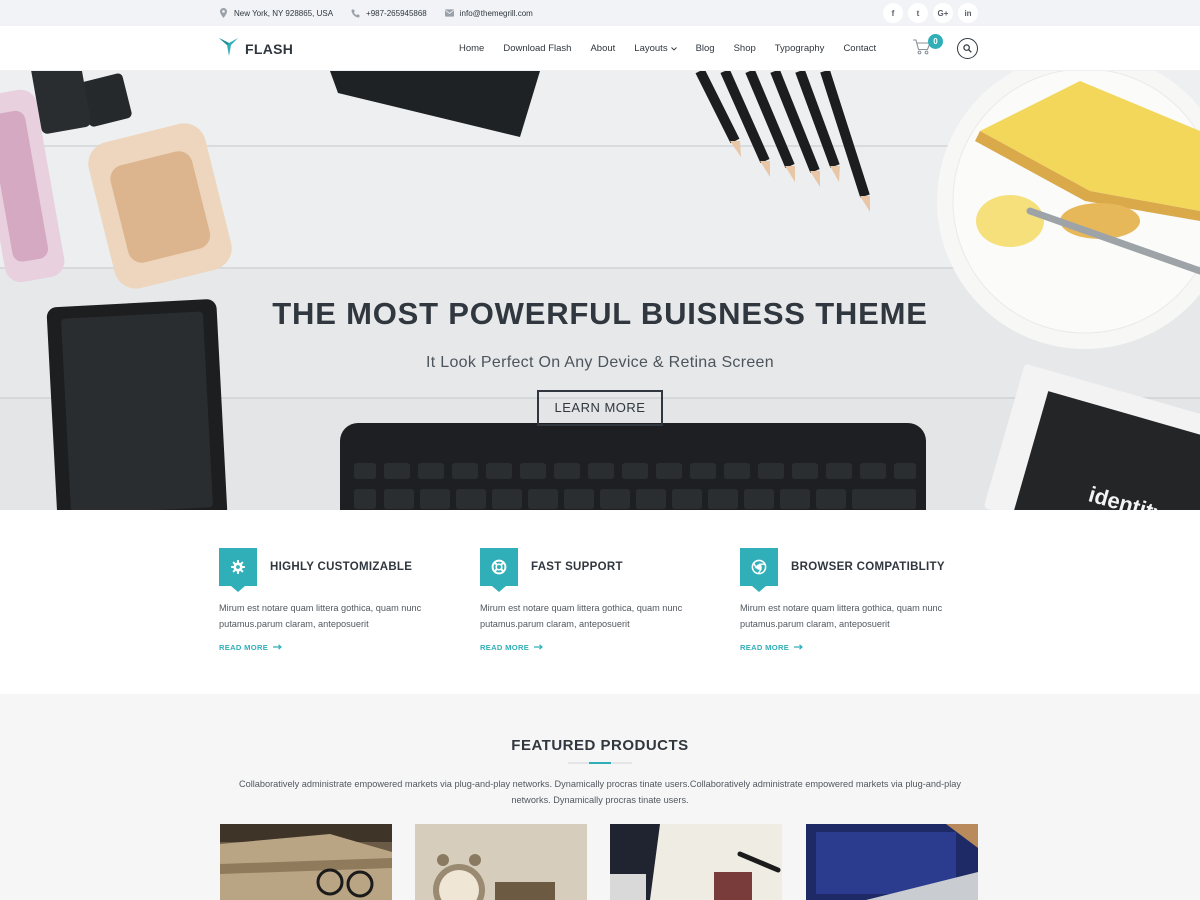  What do you see at coordinates (600, 763) in the screenshot?
I see `title-divider` at bounding box center [600, 763].